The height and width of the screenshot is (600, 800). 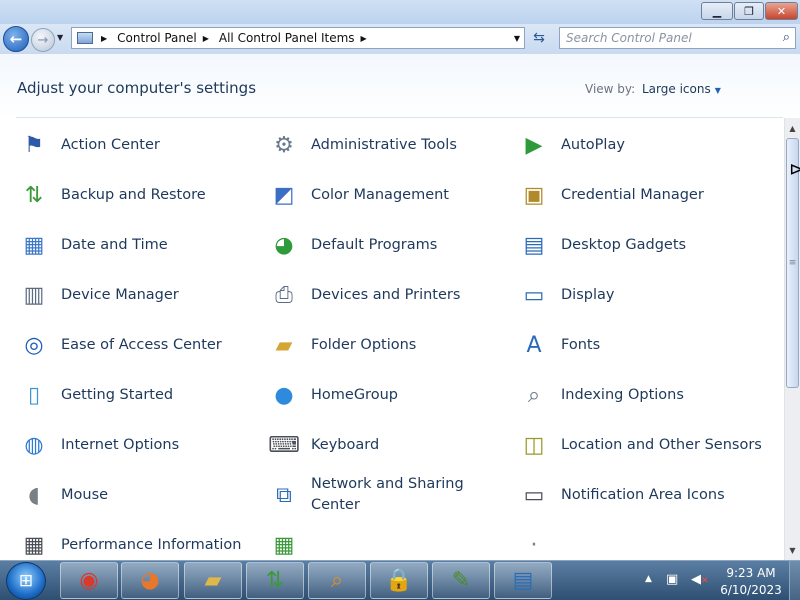 What do you see at coordinates (345, 444) in the screenshot?
I see `control-panel-item-label: Keyboard` at bounding box center [345, 444].